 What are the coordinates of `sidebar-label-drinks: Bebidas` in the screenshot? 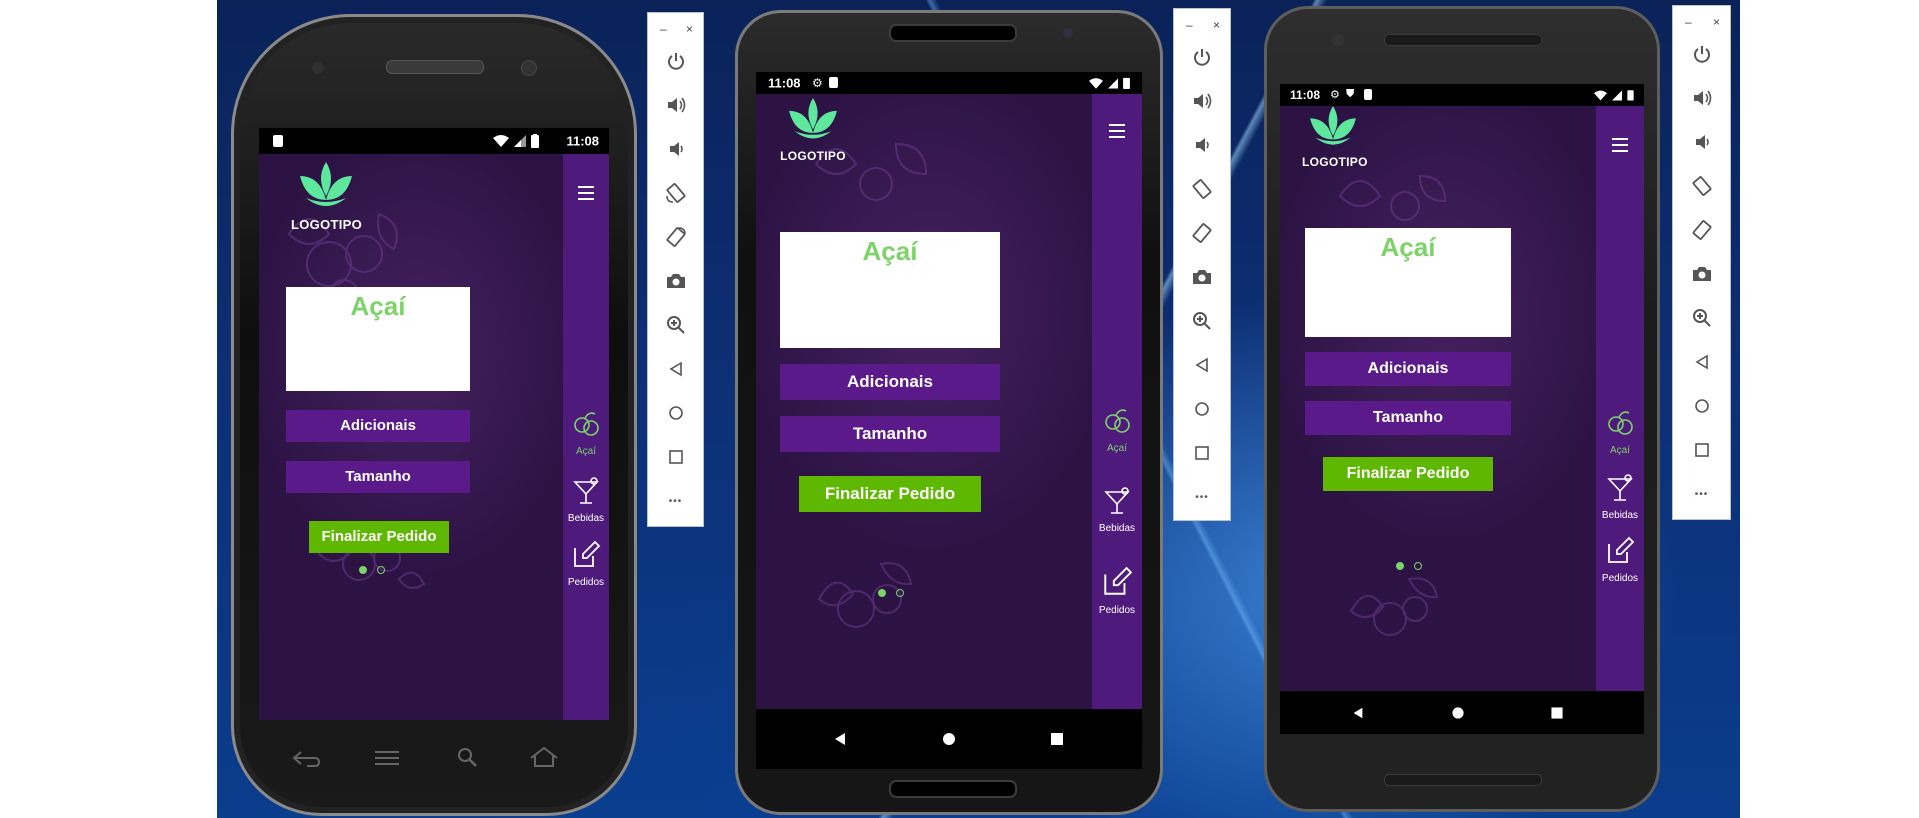 It's located at (1117, 528).